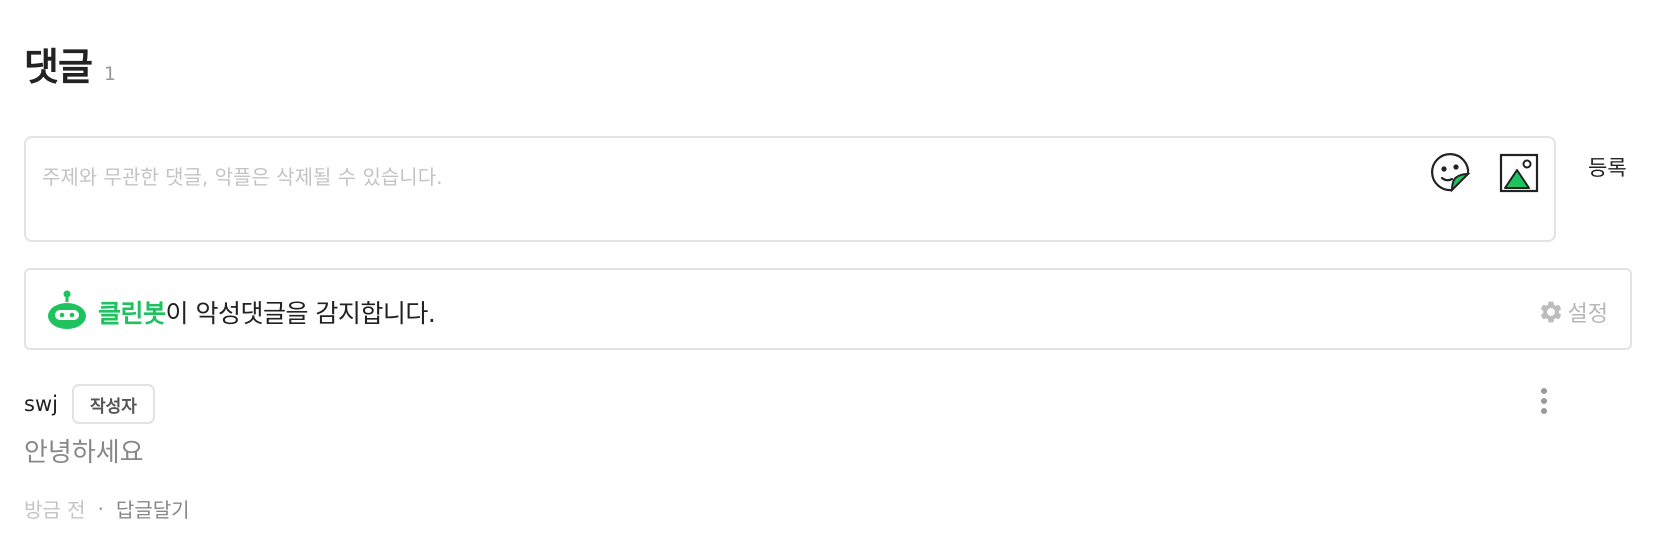 Image resolution: width=1660 pixels, height=540 pixels. Describe the element at coordinates (794, 404) in the screenshot. I see `comment-author-row: swj 작성자` at that location.